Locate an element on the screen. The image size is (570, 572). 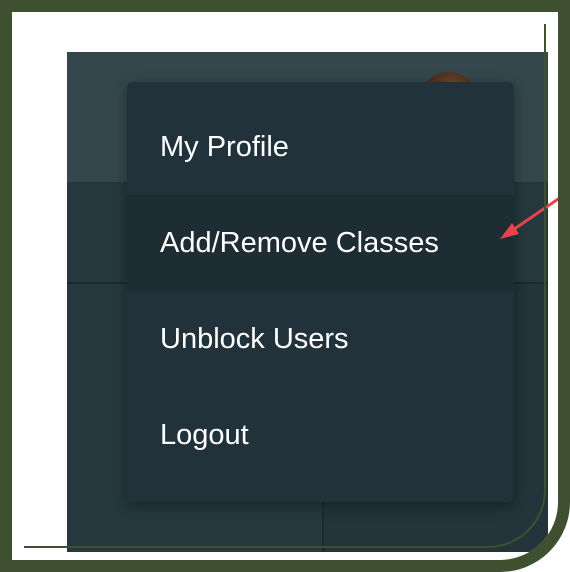
menu-item-logout: Logout is located at coordinates (320, 435).